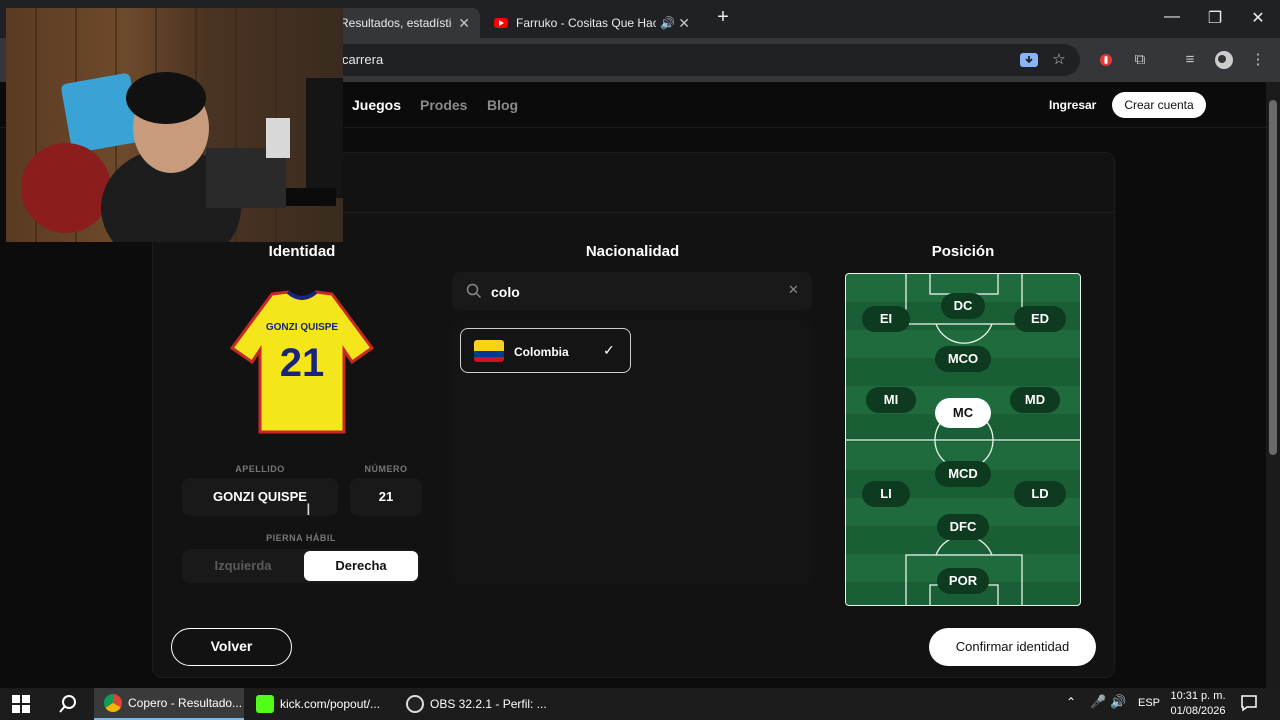 Image resolution: width=1280 pixels, height=720 pixels. I want to click on check-icon: ✓, so click(609, 350).